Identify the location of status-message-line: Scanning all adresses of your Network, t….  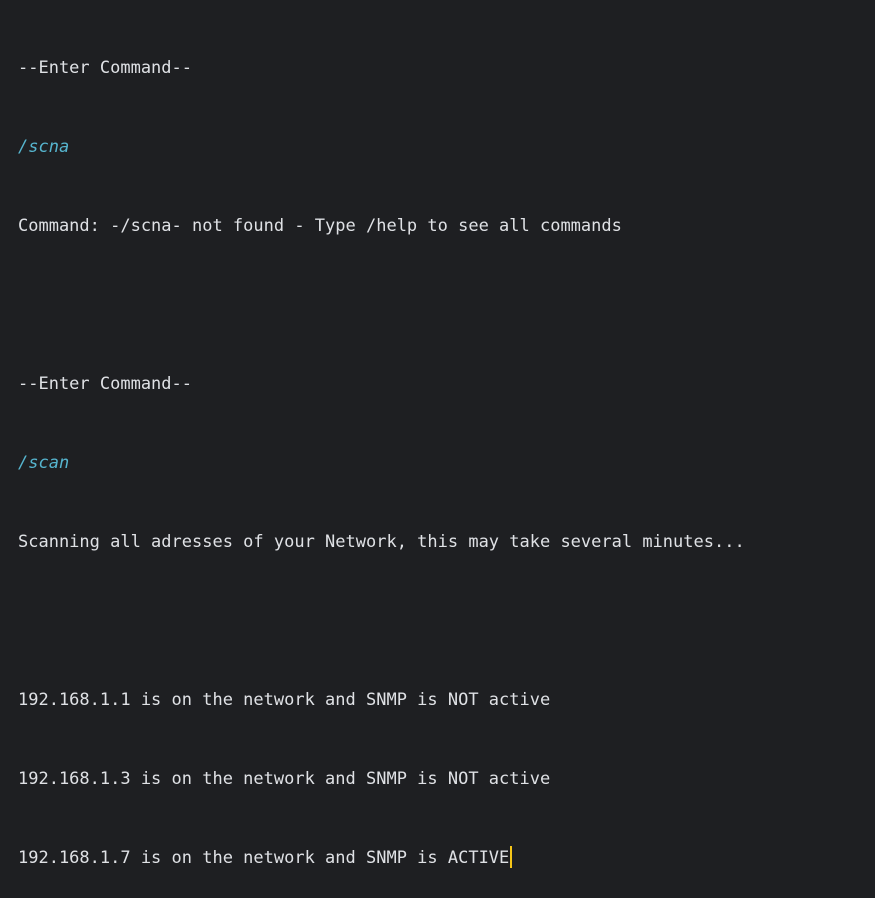
(381, 542).